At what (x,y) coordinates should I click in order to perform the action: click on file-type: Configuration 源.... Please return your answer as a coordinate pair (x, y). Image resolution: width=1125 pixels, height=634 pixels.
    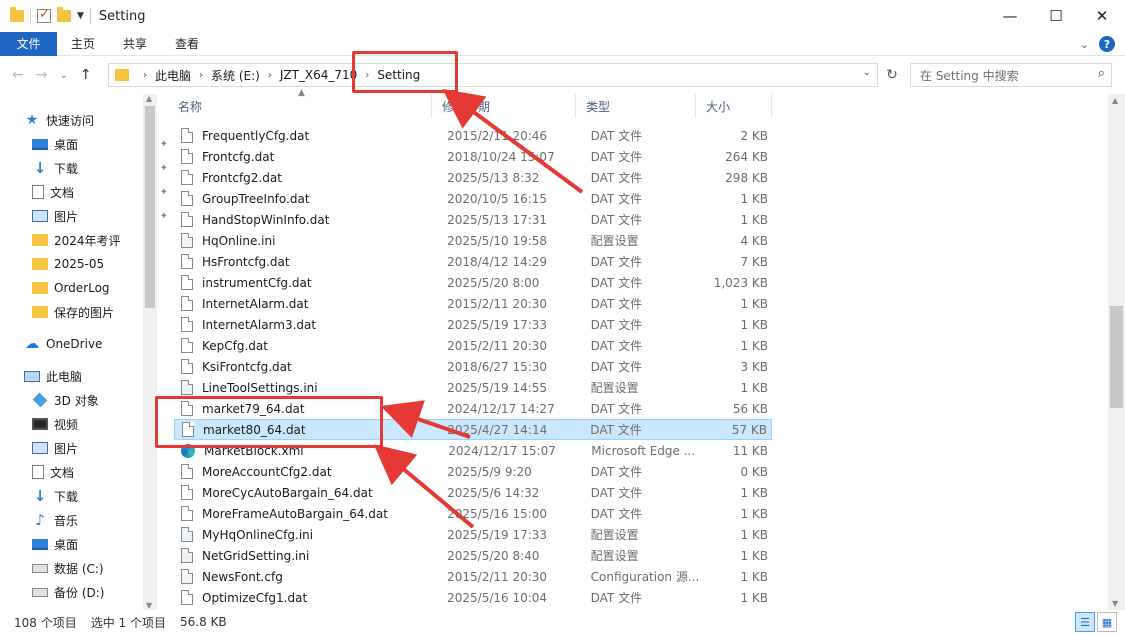
    Looking at the image, I should click on (645, 577).